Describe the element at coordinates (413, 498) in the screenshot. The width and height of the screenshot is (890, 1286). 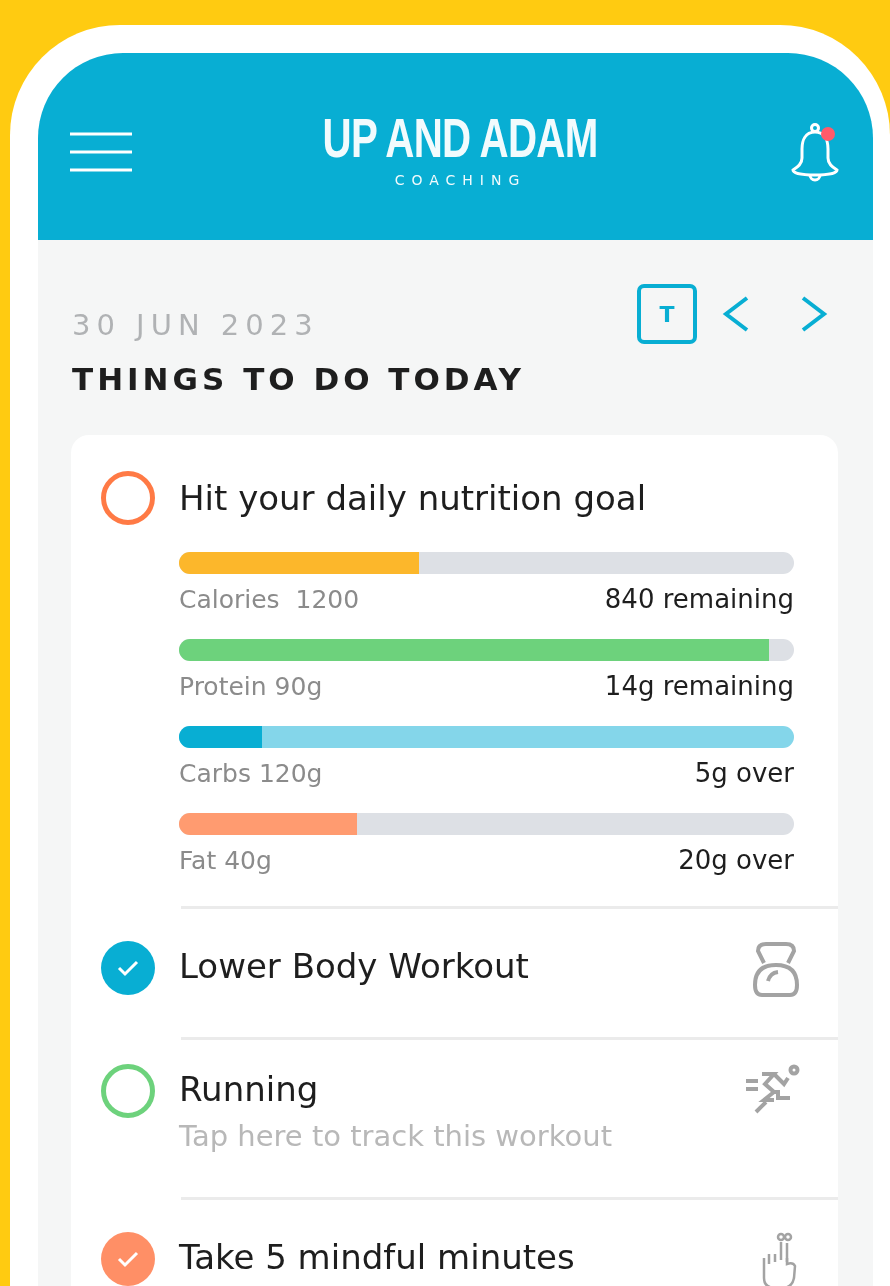
I see `task-title: Hit your daily nutrition goal` at that location.